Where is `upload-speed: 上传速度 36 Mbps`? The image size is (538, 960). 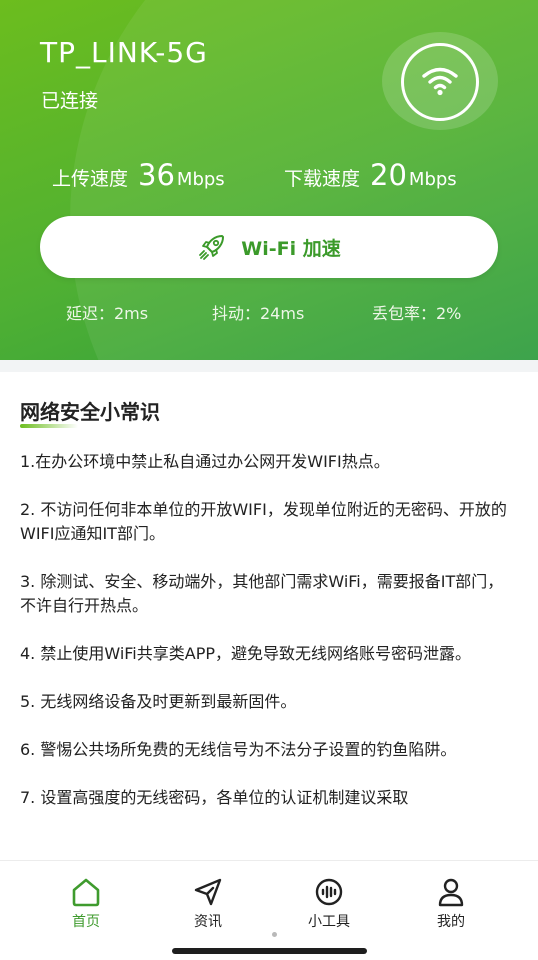
upload-speed: 上传速度 36 Mbps is located at coordinates (138, 175).